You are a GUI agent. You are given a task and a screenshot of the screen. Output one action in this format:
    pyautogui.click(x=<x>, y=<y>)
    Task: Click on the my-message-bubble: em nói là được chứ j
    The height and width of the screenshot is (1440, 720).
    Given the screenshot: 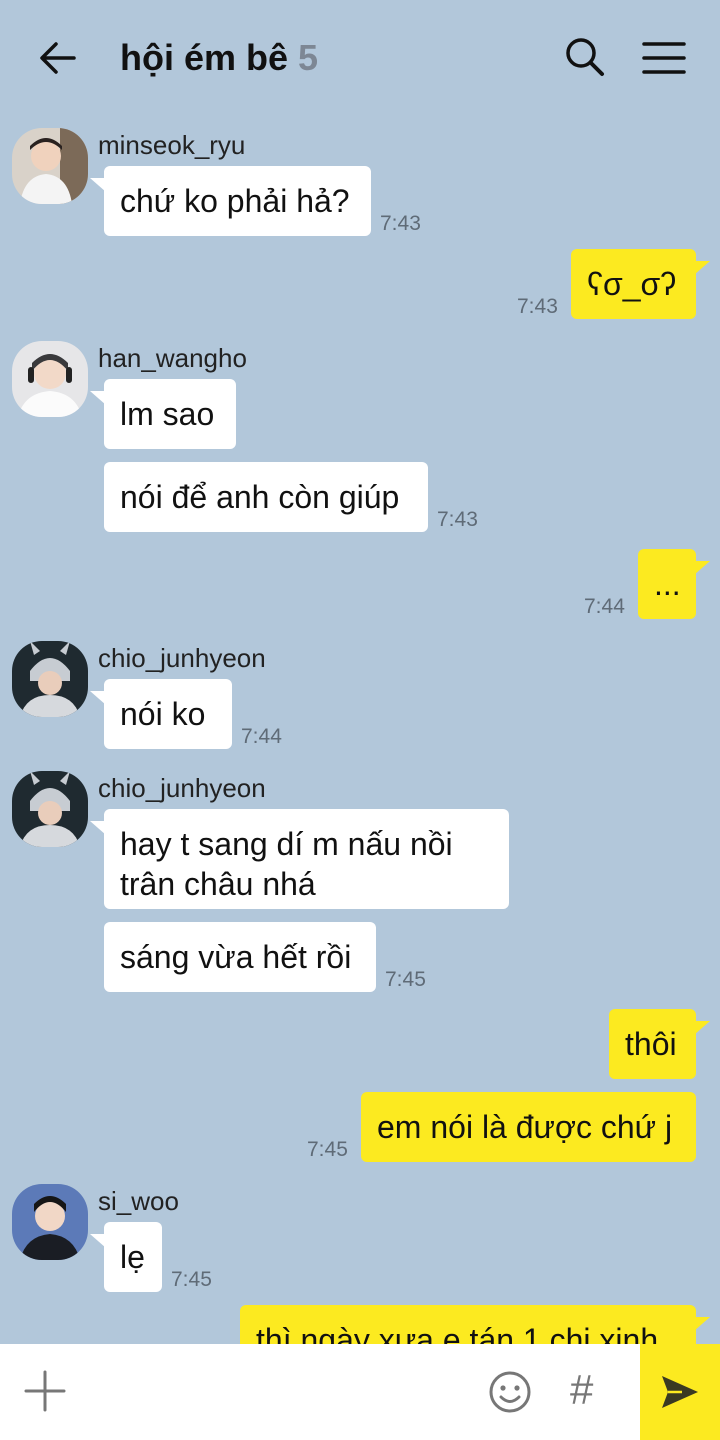 What is the action you would take?
    pyautogui.click(x=528, y=1127)
    